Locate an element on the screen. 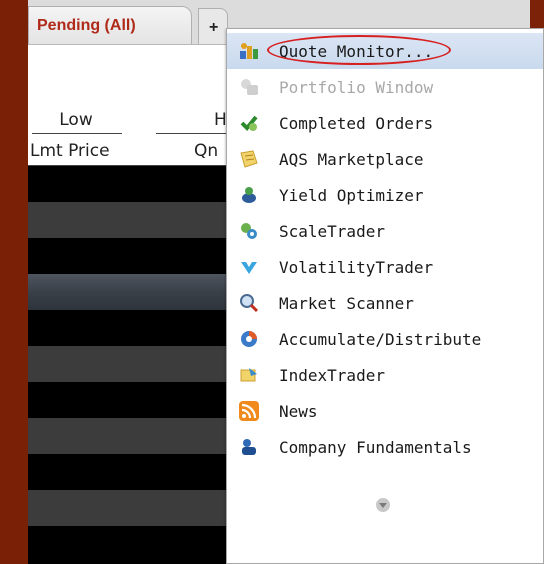 Image resolution: width=544 pixels, height=564 pixels. add-tab-button: + is located at coordinates (213, 26).